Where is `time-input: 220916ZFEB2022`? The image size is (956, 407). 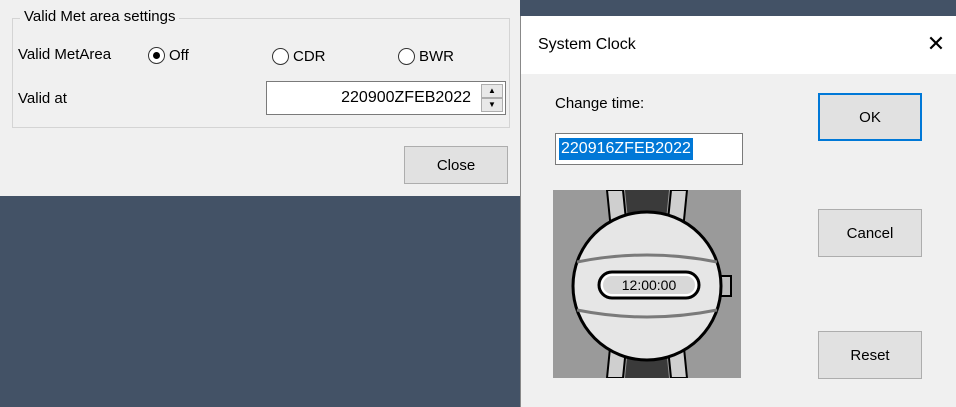
time-input: 220916ZFEB2022 is located at coordinates (649, 149).